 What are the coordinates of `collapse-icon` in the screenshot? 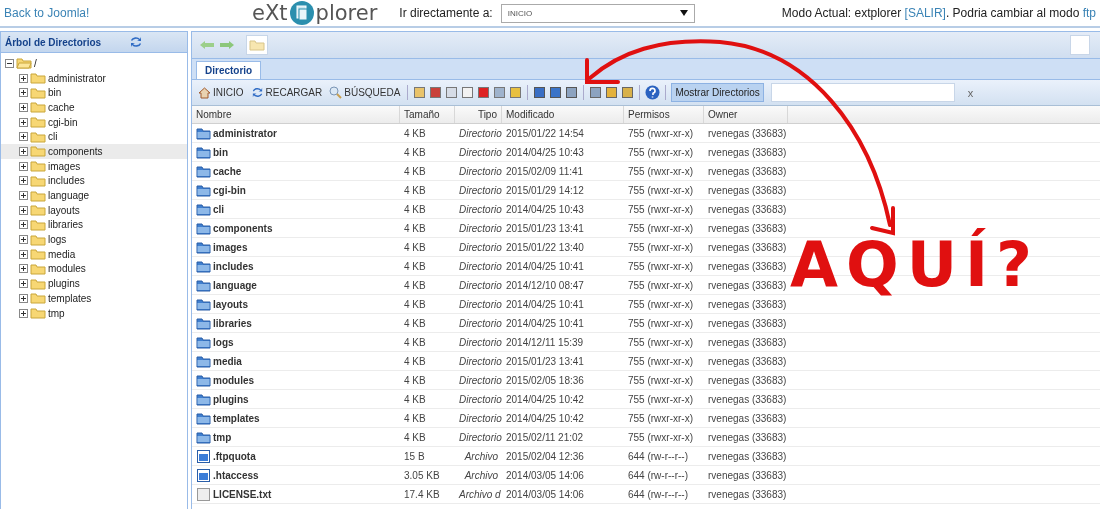 It's located at (9, 63).